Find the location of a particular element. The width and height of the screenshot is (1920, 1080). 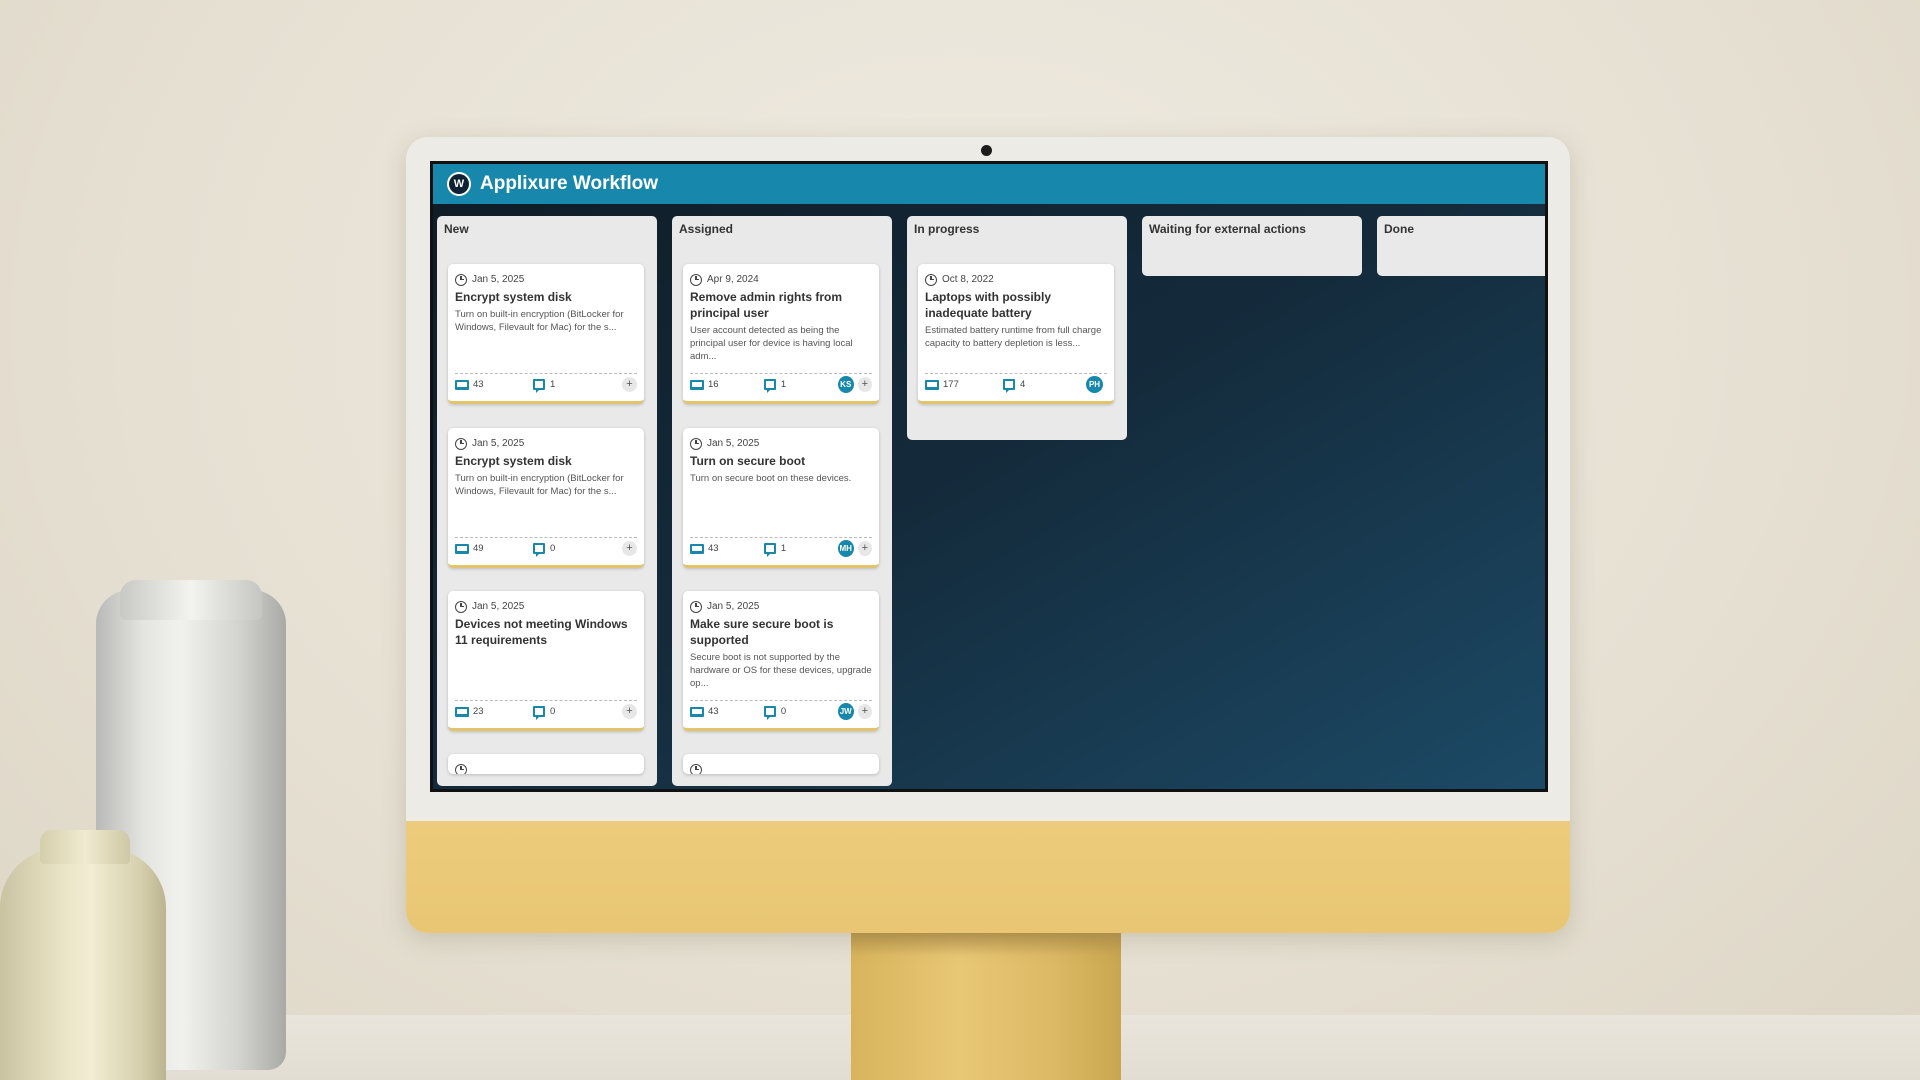

assignee-avatar: KS is located at coordinates (845, 384).